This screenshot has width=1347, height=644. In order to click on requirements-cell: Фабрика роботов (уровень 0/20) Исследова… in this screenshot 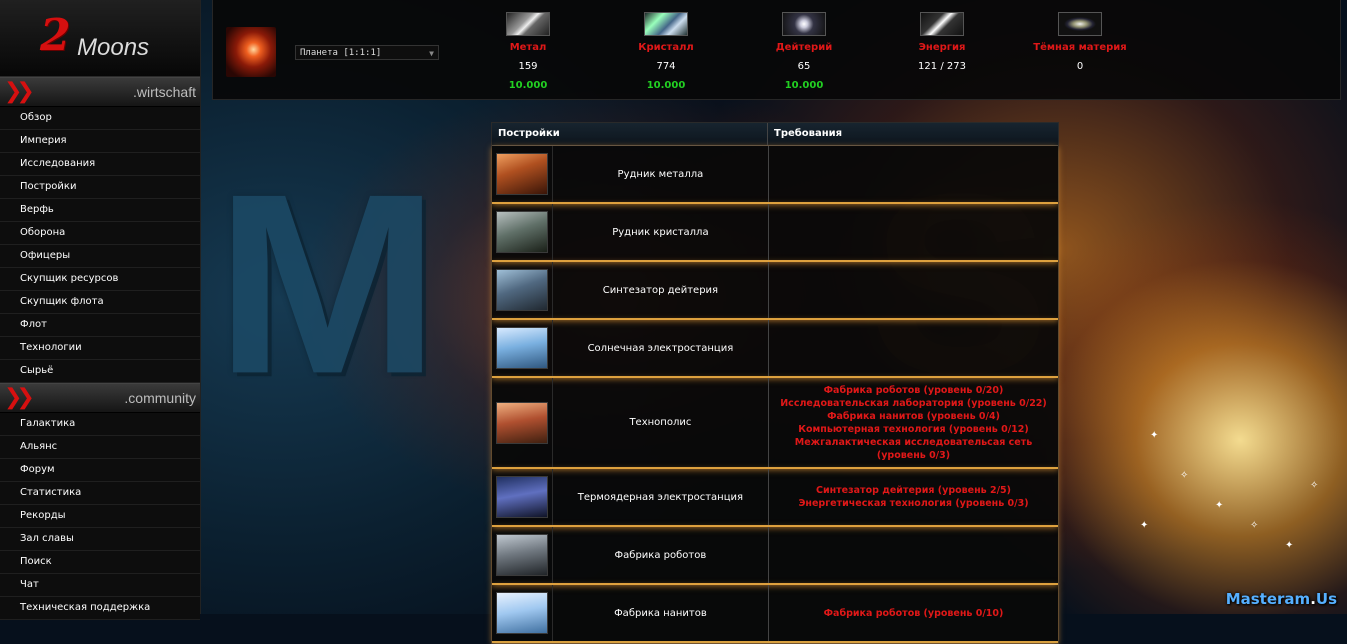, I will do `click(913, 422)`.